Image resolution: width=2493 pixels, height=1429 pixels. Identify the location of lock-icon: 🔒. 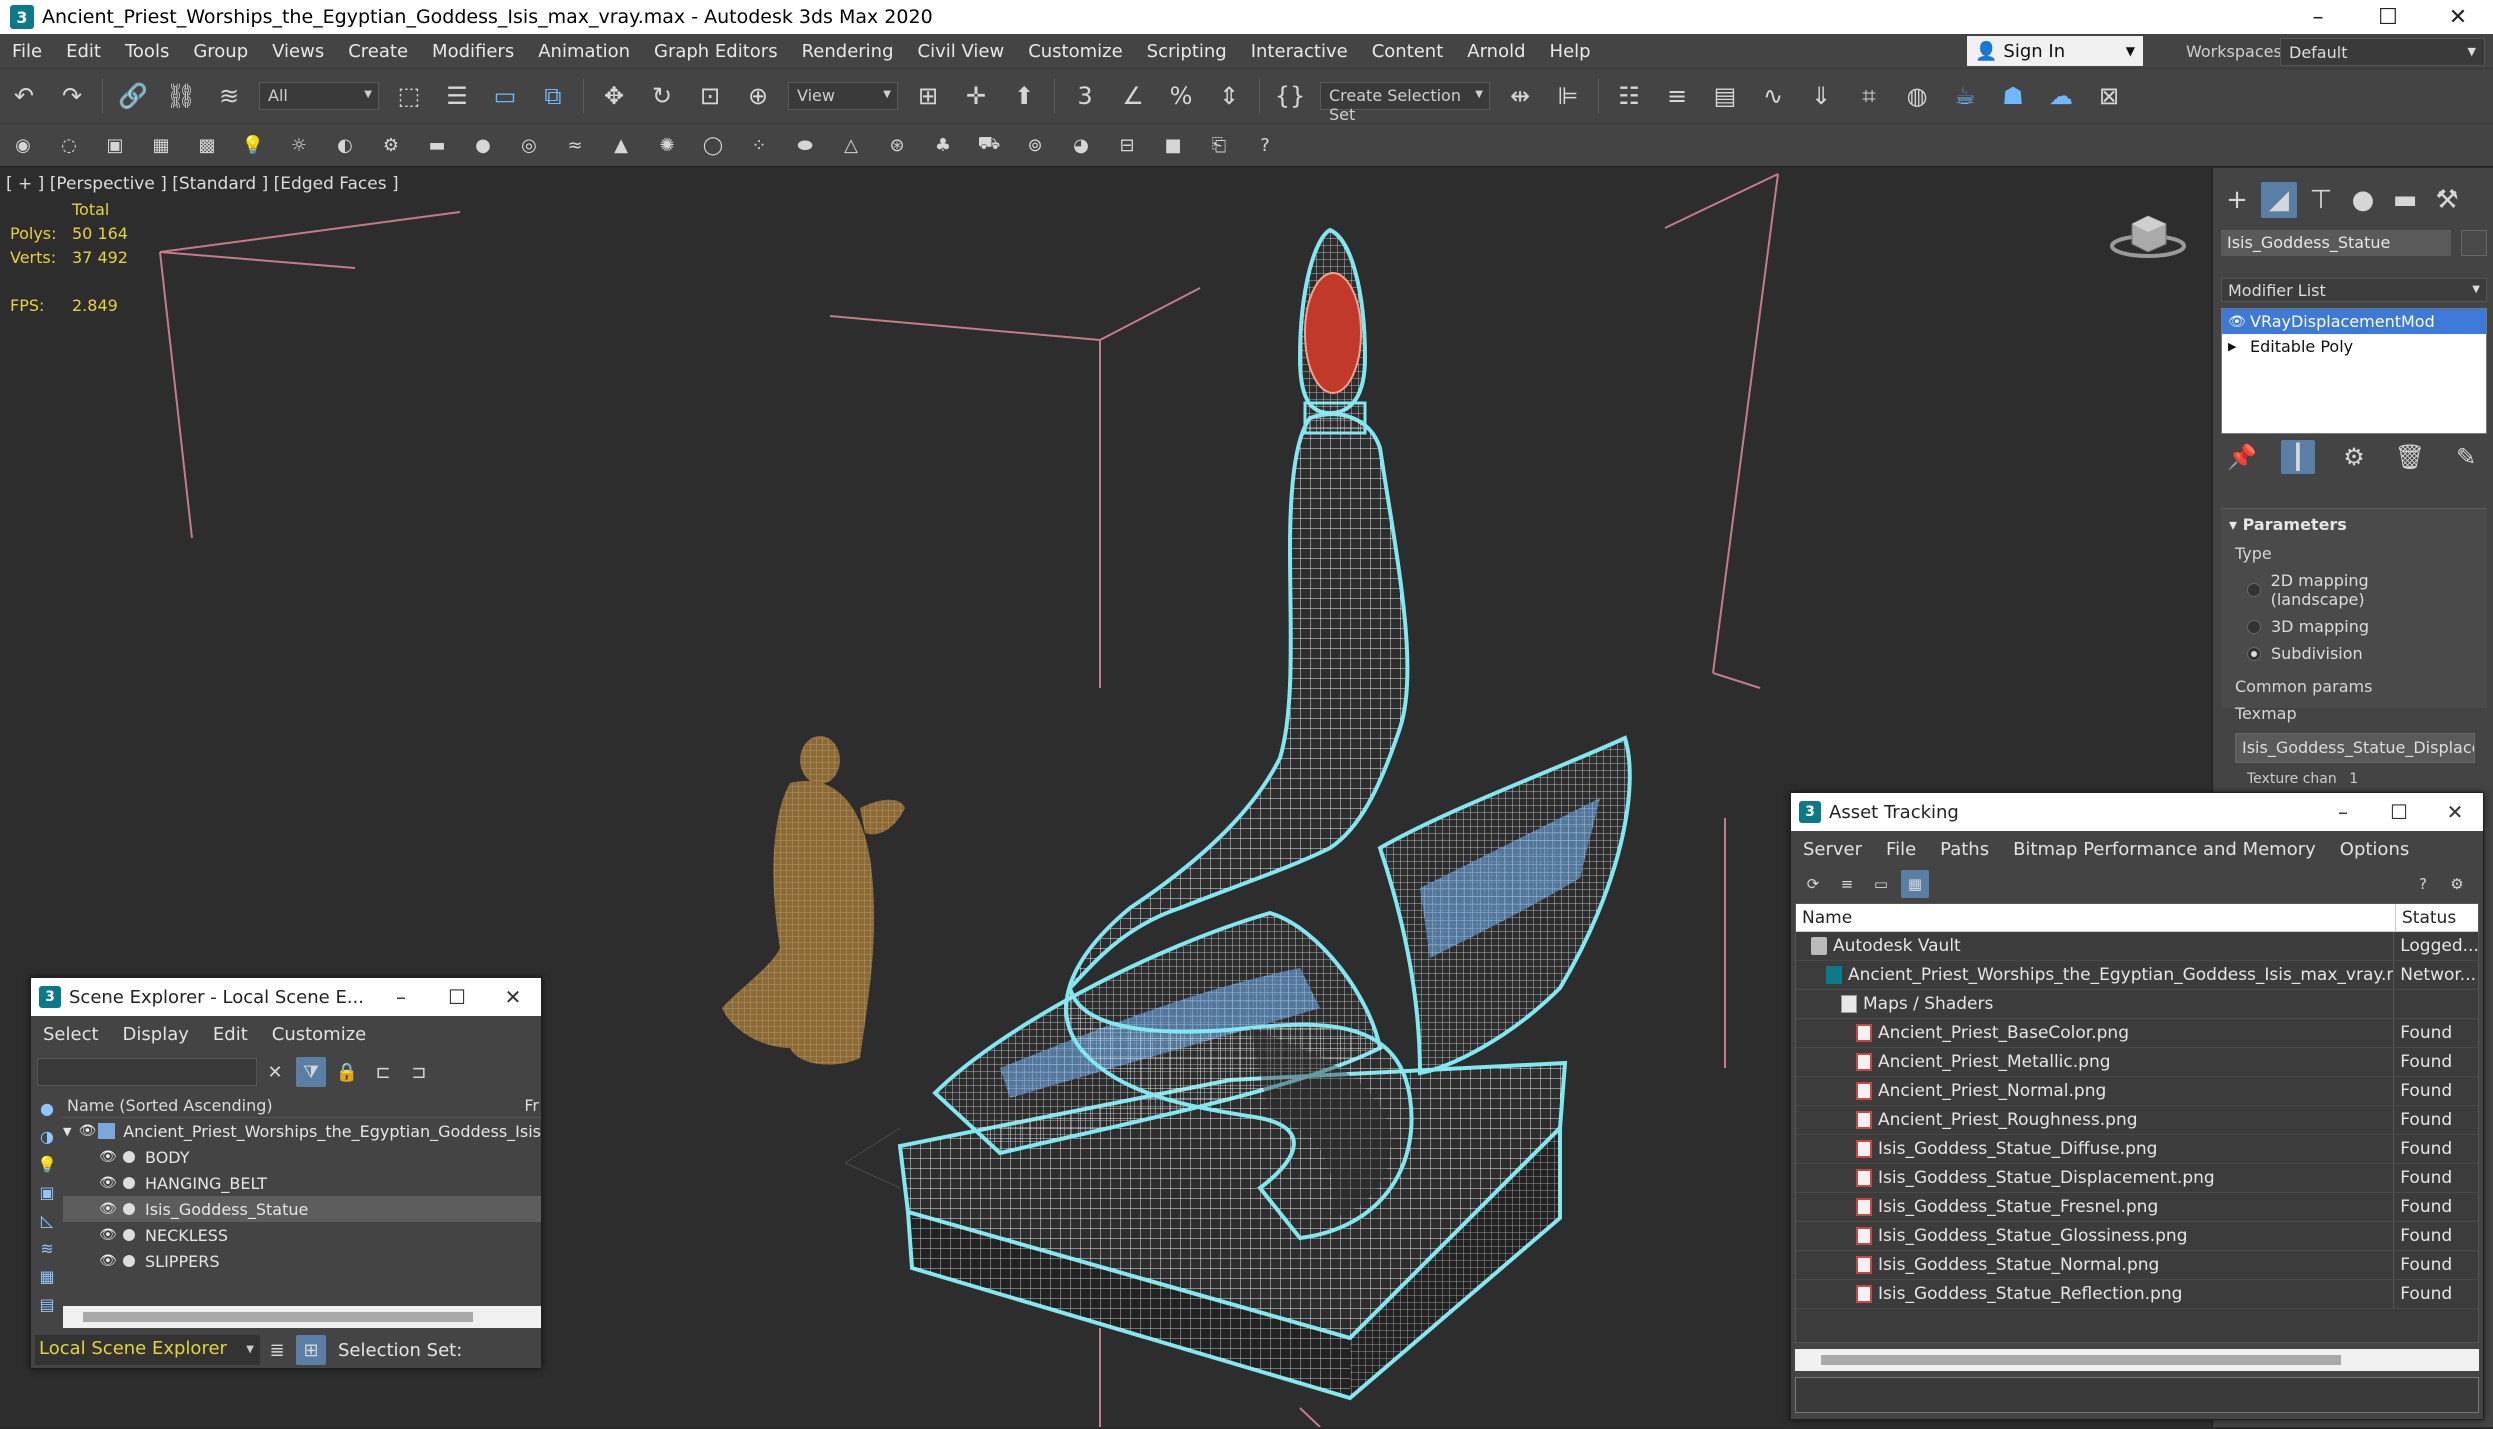
(347, 1072).